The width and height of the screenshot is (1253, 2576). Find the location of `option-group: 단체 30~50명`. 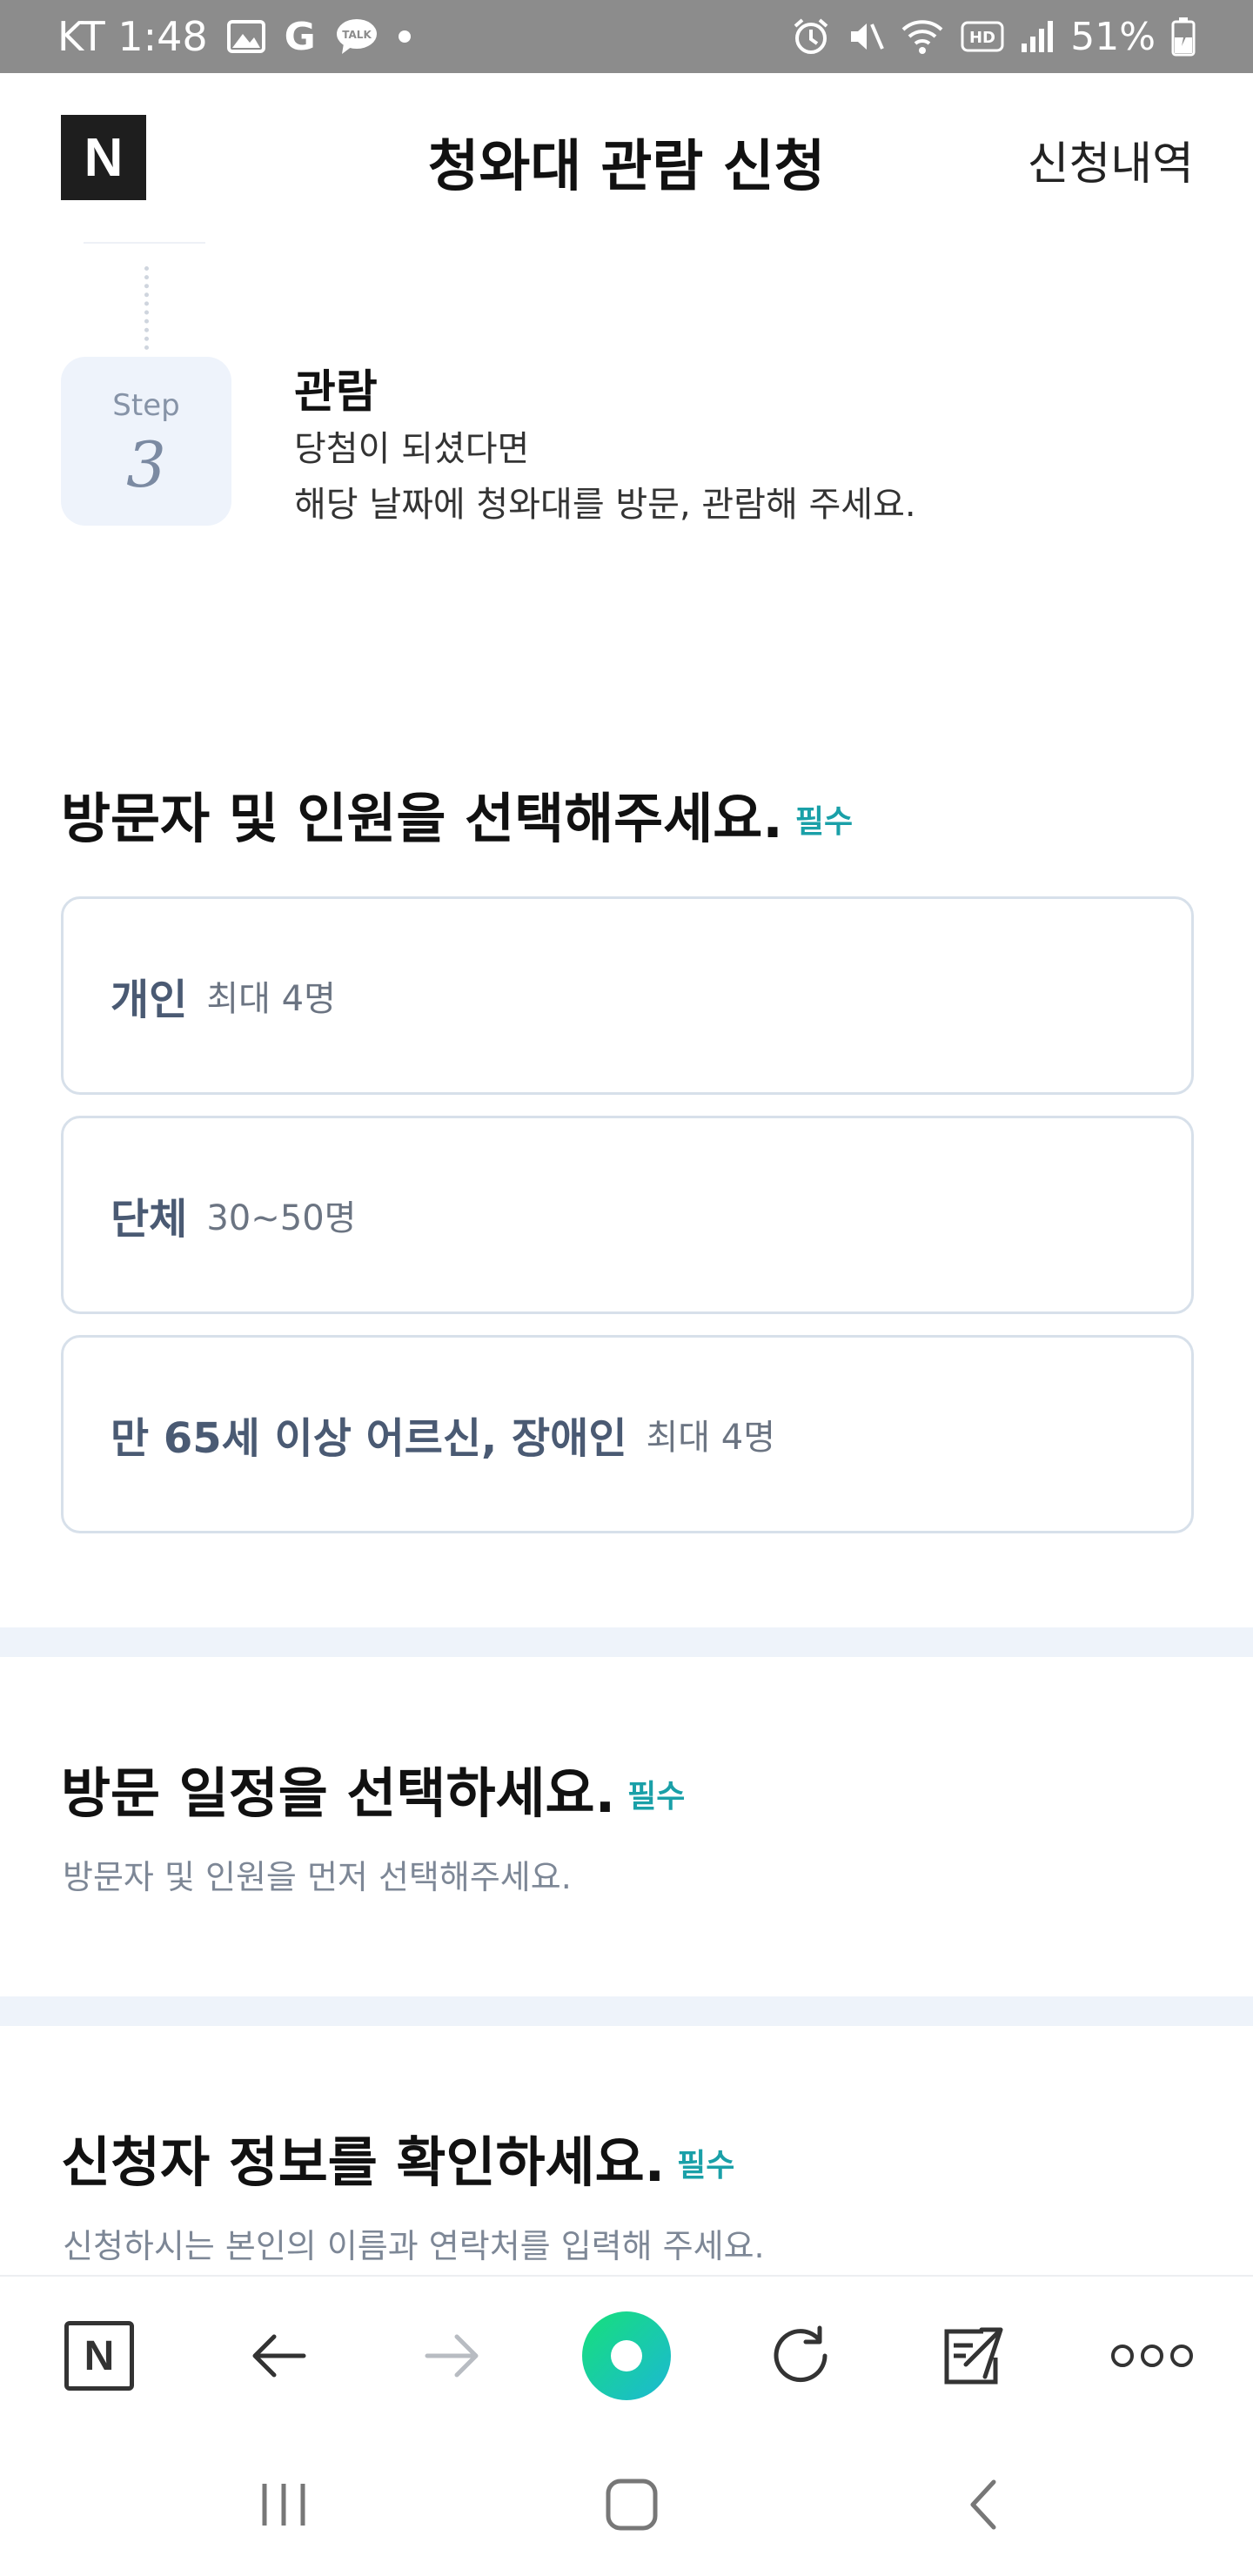

option-group: 단체 30~50명 is located at coordinates (627, 1215).